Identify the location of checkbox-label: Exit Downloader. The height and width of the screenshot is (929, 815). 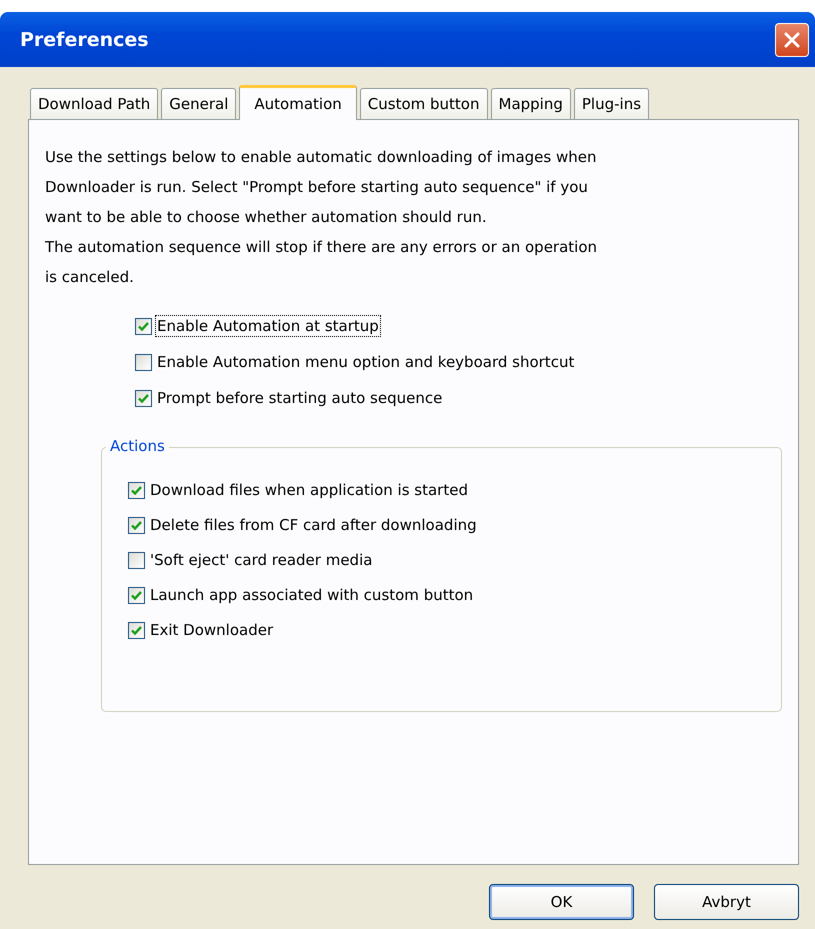
(211, 630).